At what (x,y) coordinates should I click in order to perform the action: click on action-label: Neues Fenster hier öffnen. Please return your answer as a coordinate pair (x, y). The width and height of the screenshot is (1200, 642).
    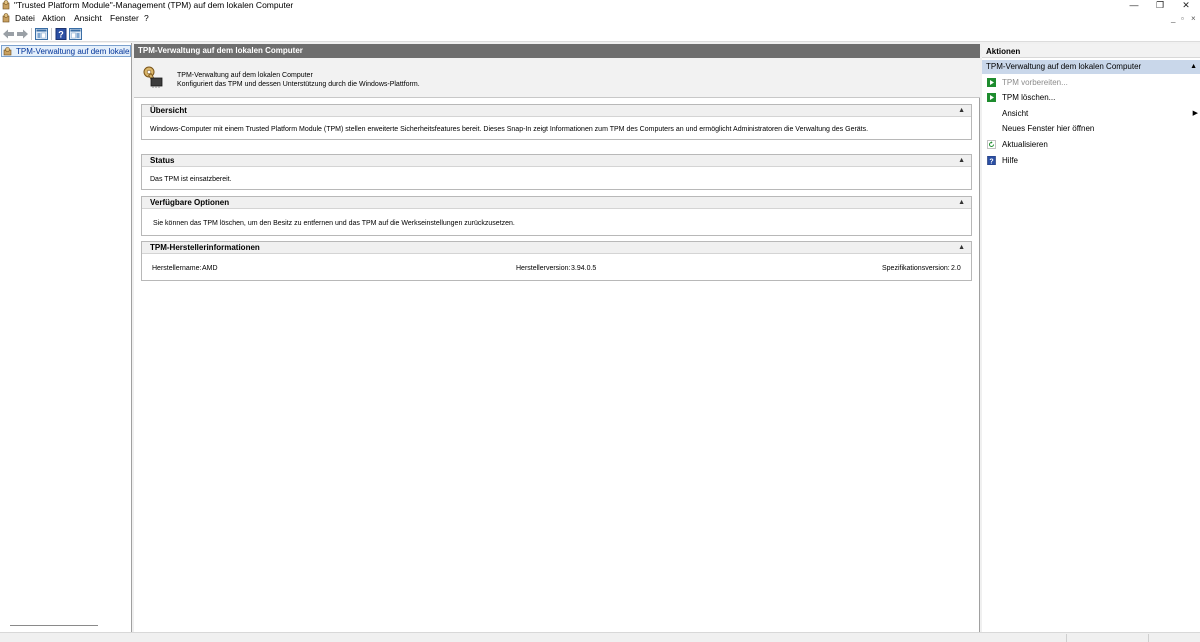
    Looking at the image, I should click on (1048, 128).